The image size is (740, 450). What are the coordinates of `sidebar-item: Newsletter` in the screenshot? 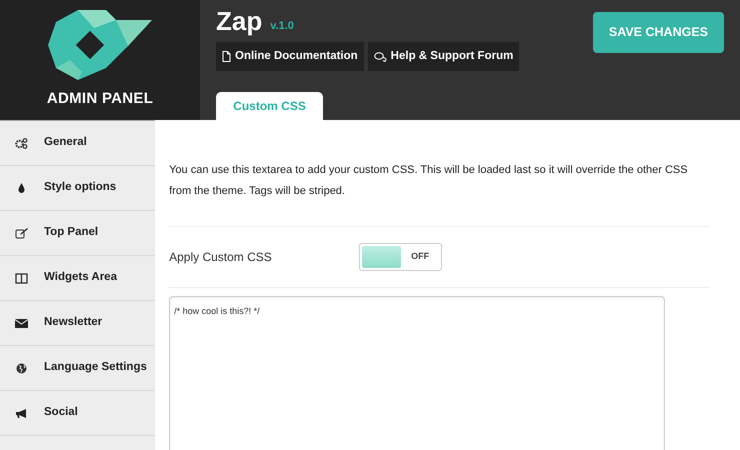 It's located at (78, 323).